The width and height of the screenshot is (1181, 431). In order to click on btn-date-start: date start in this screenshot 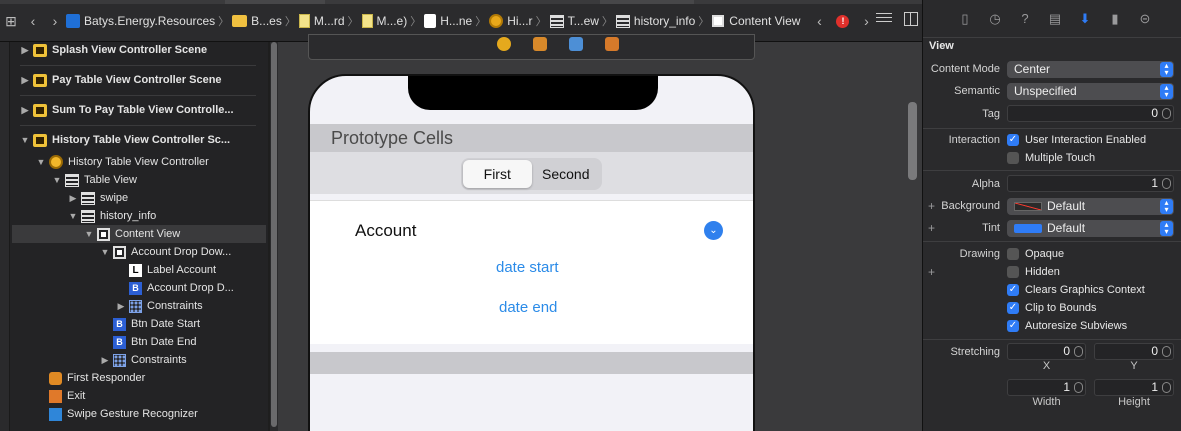, I will do `click(527, 267)`.